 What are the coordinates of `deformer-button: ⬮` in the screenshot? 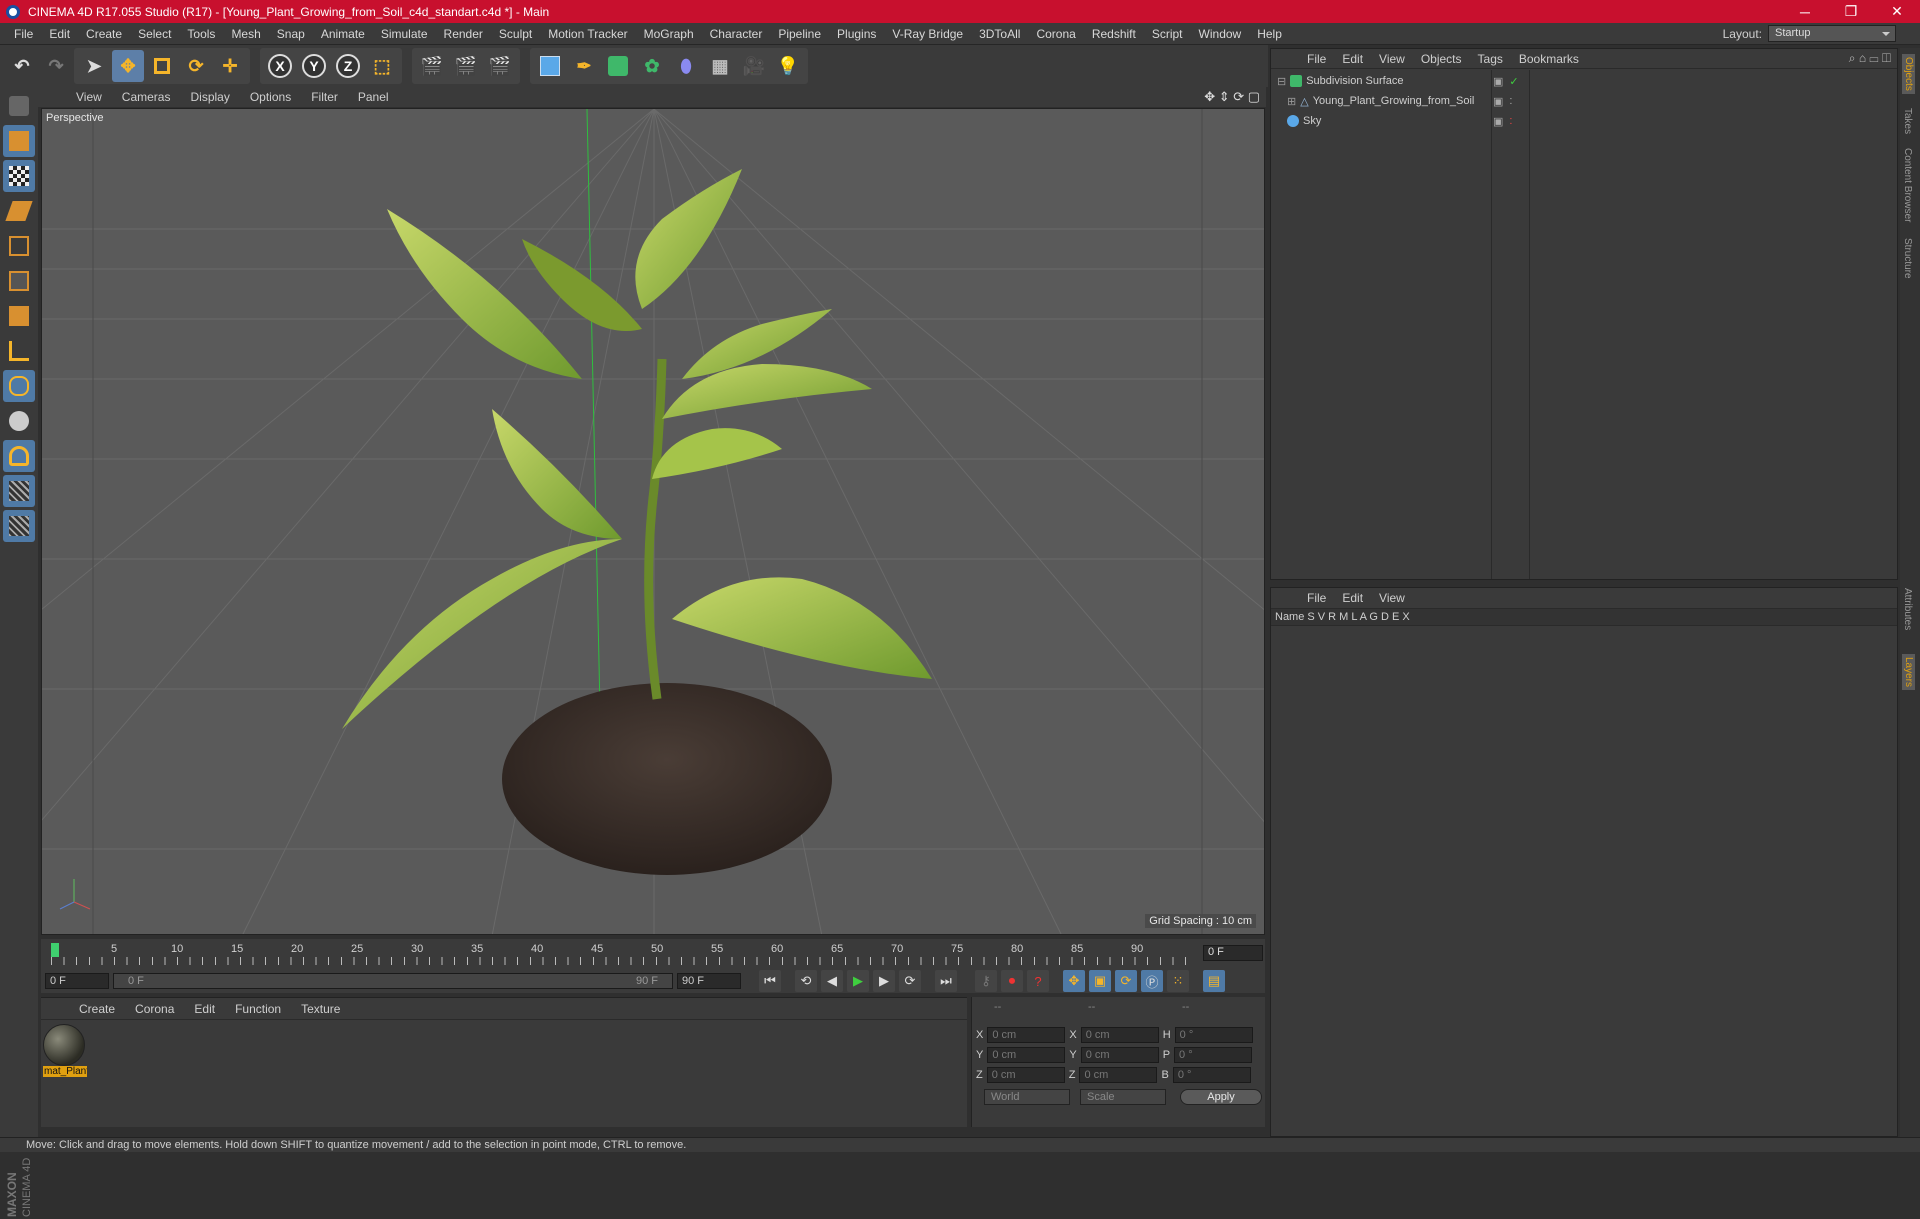 It's located at (686, 66).